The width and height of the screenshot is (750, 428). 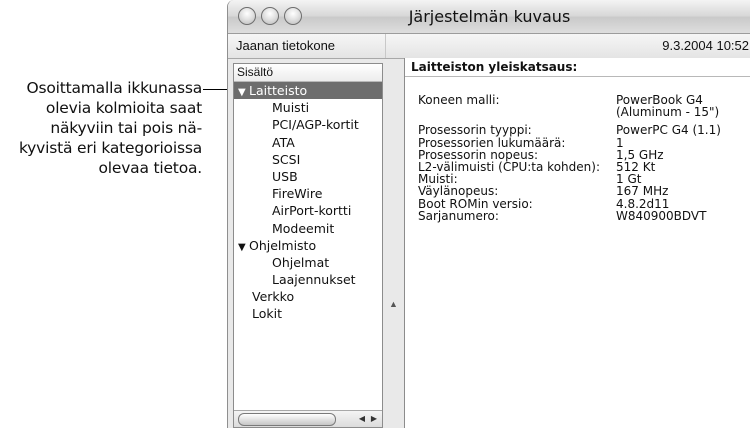 I want to click on property-label: Boot ROMin versio:, so click(x=475, y=203).